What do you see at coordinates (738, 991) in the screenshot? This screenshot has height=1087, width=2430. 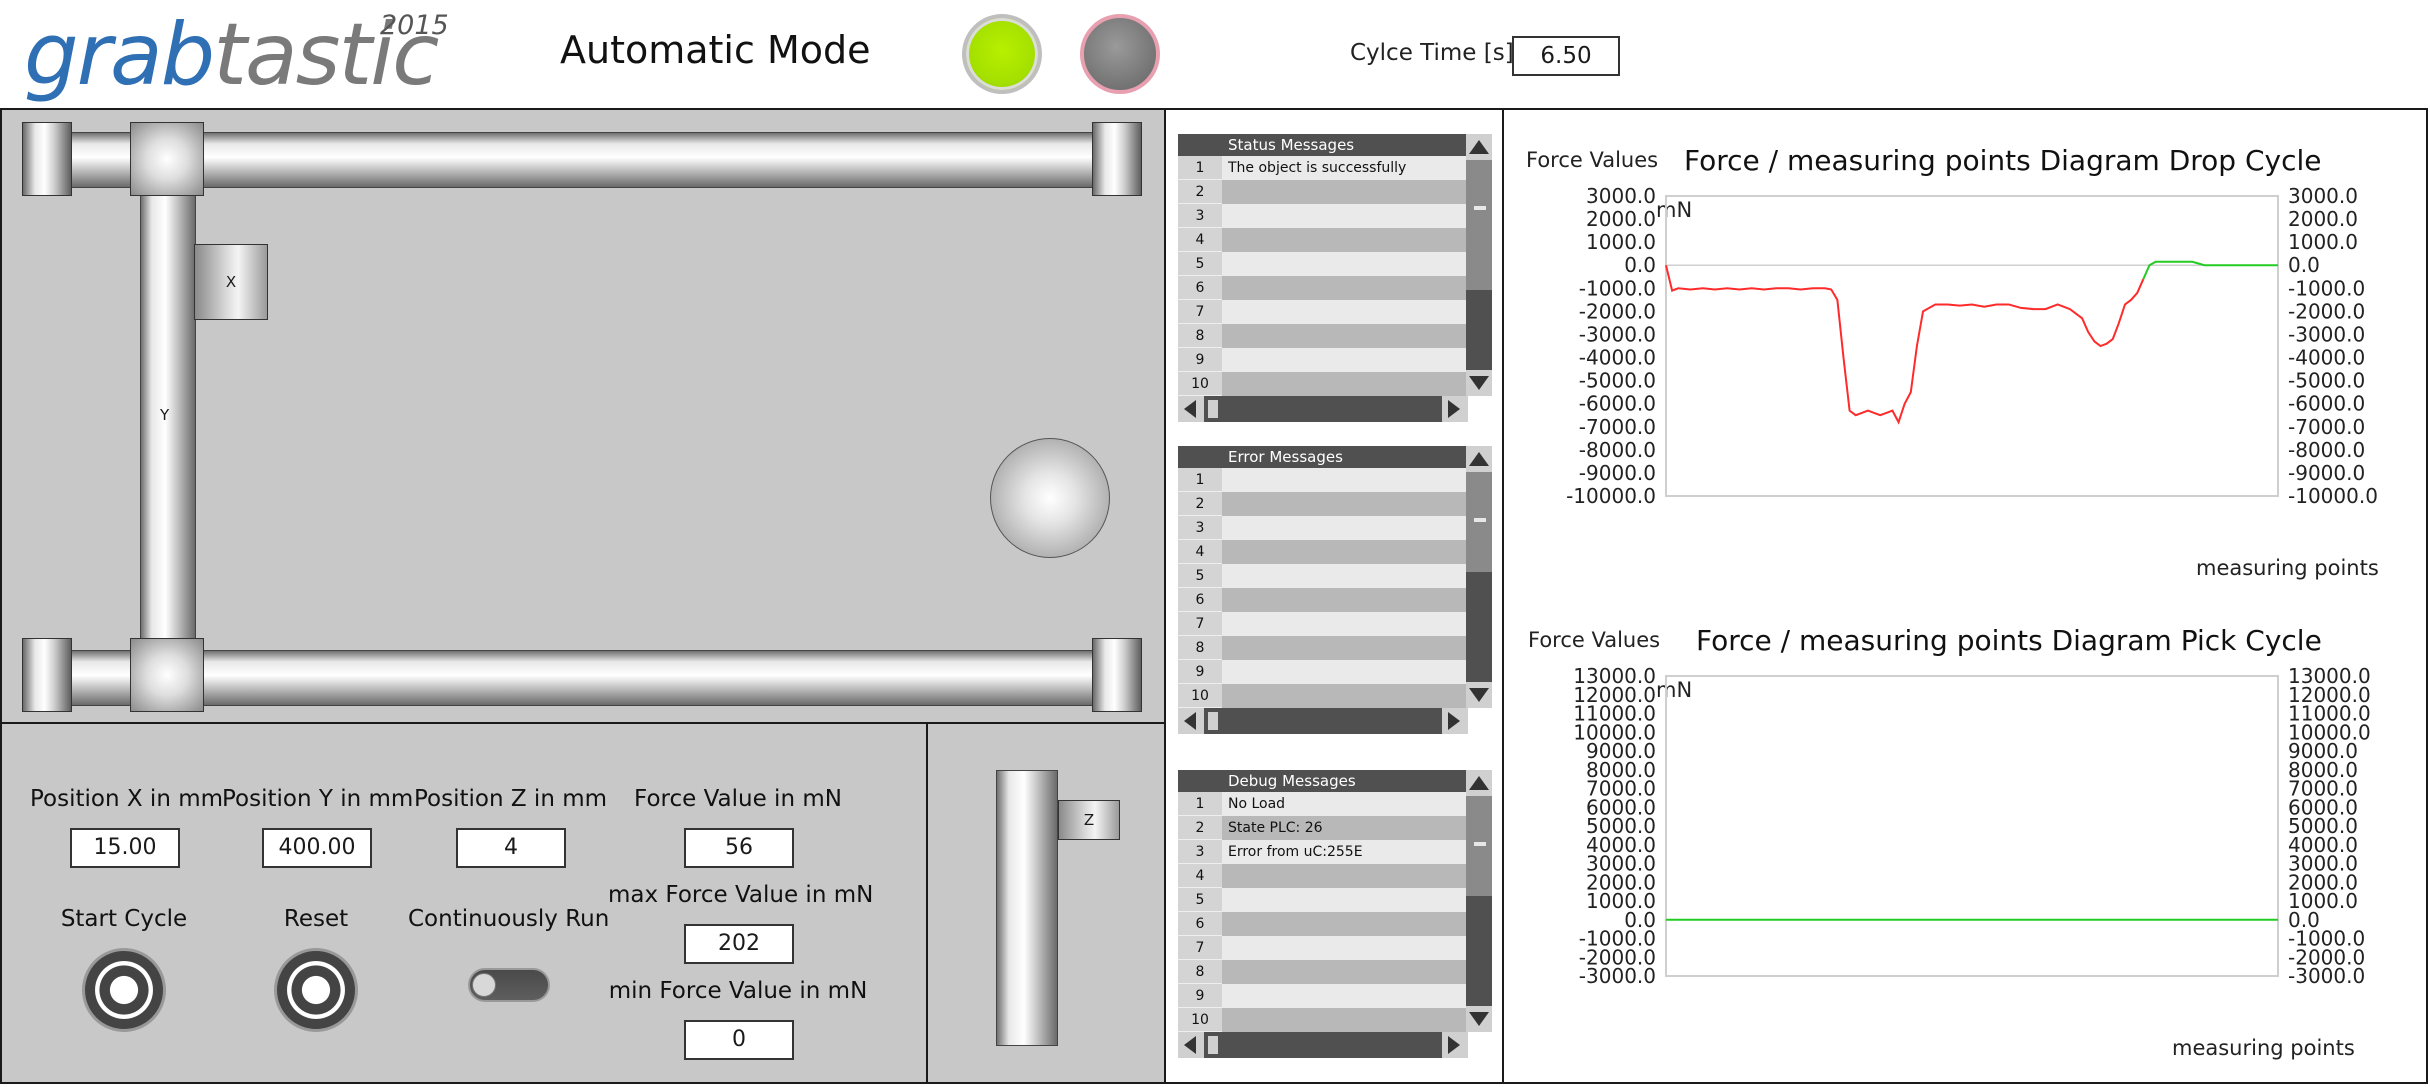 I see `min-force-label: min Force Value in mN` at bounding box center [738, 991].